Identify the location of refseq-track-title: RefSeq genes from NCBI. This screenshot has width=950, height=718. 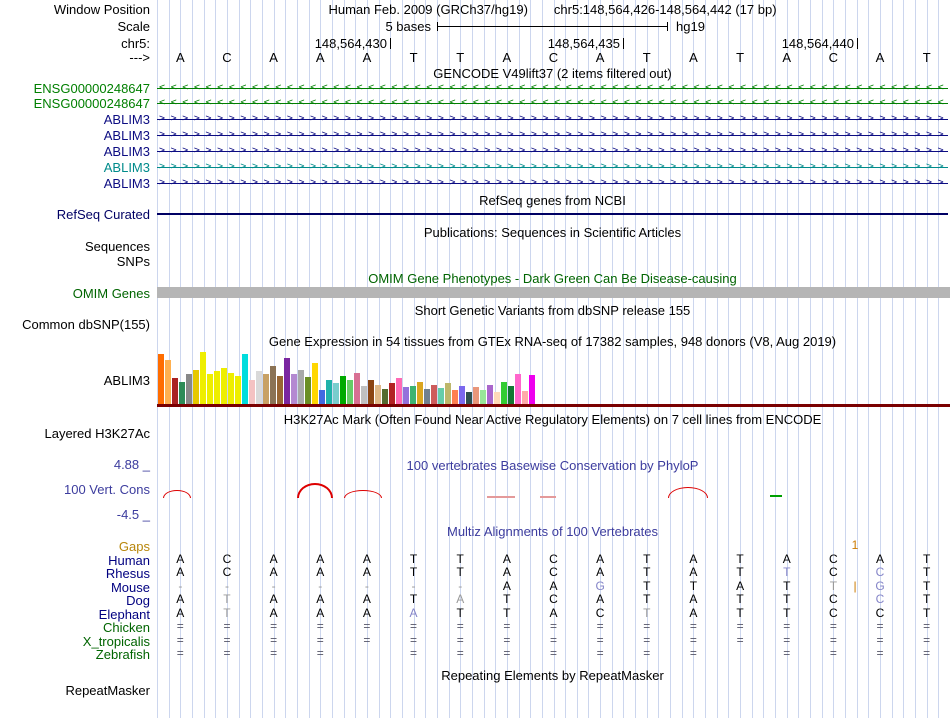
(552, 200).